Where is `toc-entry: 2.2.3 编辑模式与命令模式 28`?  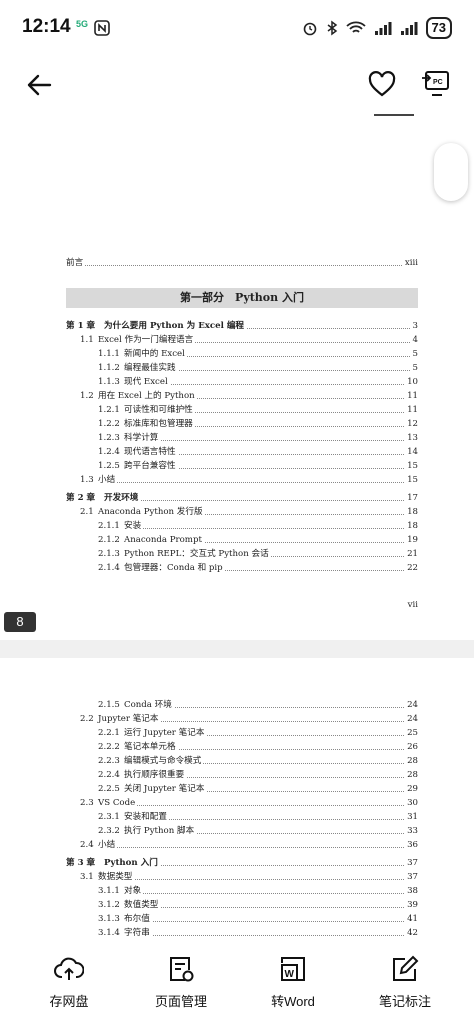
toc-entry: 2.2.3 编辑模式与命令模式 28 is located at coordinates (237, 761).